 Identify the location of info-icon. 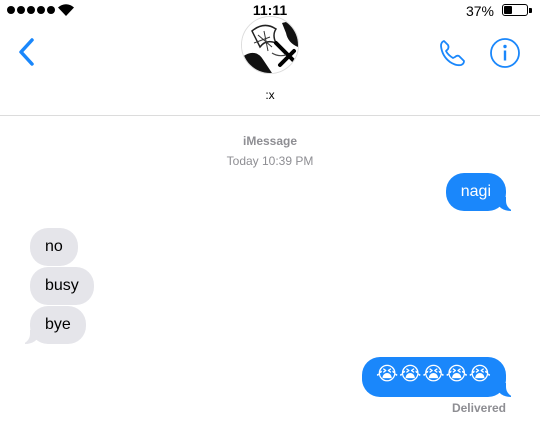
(505, 53).